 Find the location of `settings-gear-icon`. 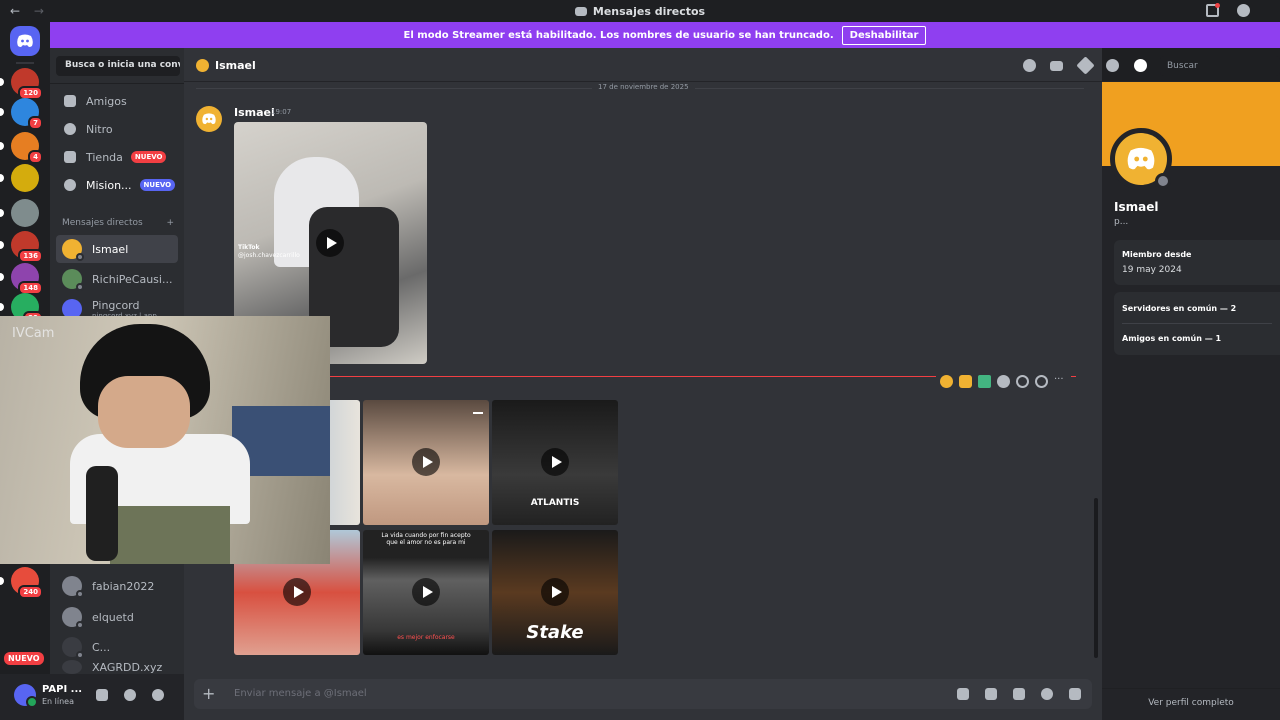

settings-gear-icon is located at coordinates (158, 695).